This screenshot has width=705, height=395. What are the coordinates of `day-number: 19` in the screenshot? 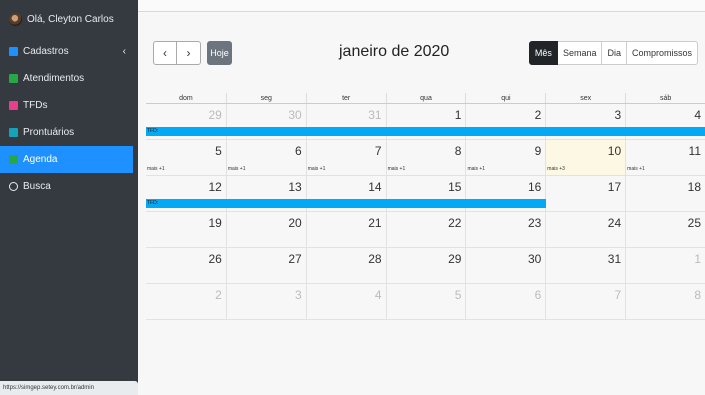 It's located at (215, 223).